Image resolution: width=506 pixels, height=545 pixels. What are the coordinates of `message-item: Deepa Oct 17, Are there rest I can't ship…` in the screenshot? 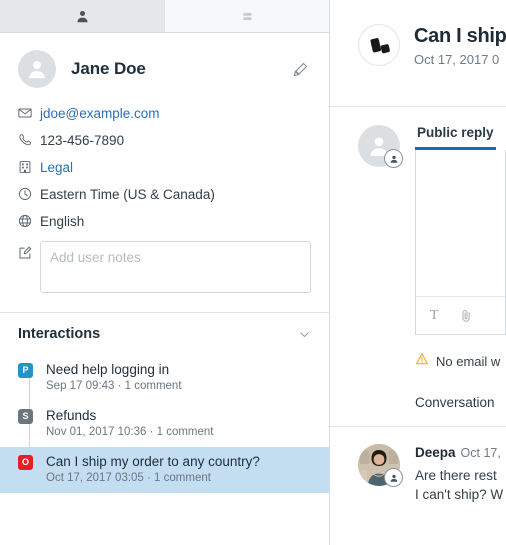 It's located at (418, 465).